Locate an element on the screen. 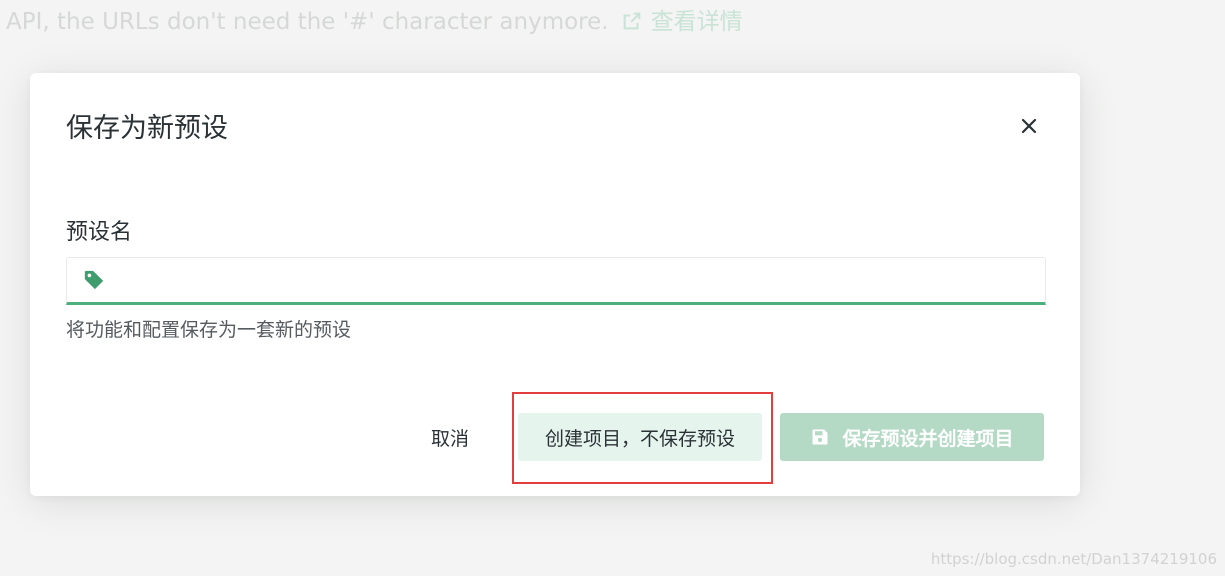 Image resolution: width=1225 pixels, height=576 pixels. floppy-disk-icon is located at coordinates (820, 437).